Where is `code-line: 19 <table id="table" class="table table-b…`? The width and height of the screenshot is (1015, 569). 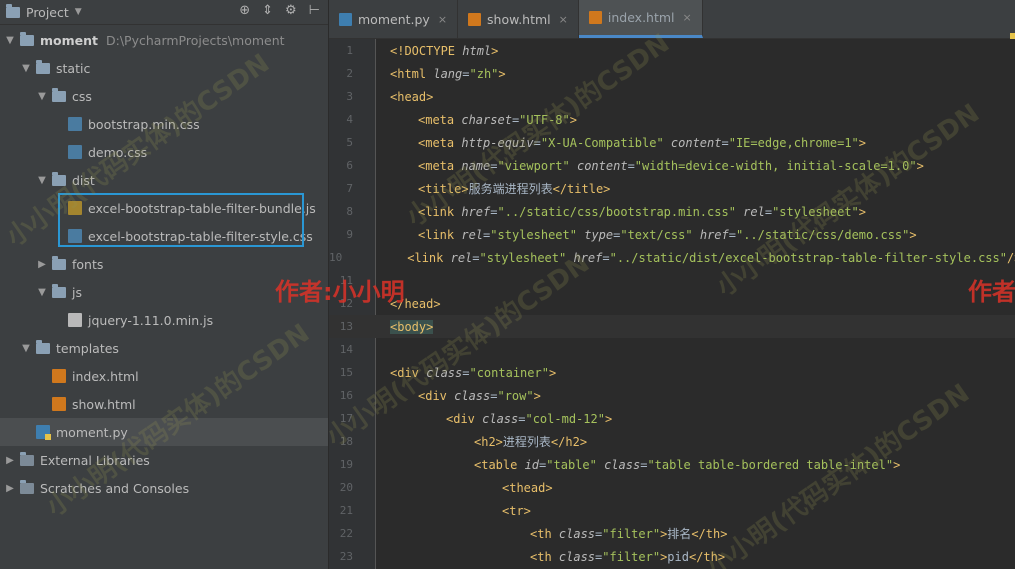 code-line: 19 <table id="table" class="table table-b… is located at coordinates (672, 464).